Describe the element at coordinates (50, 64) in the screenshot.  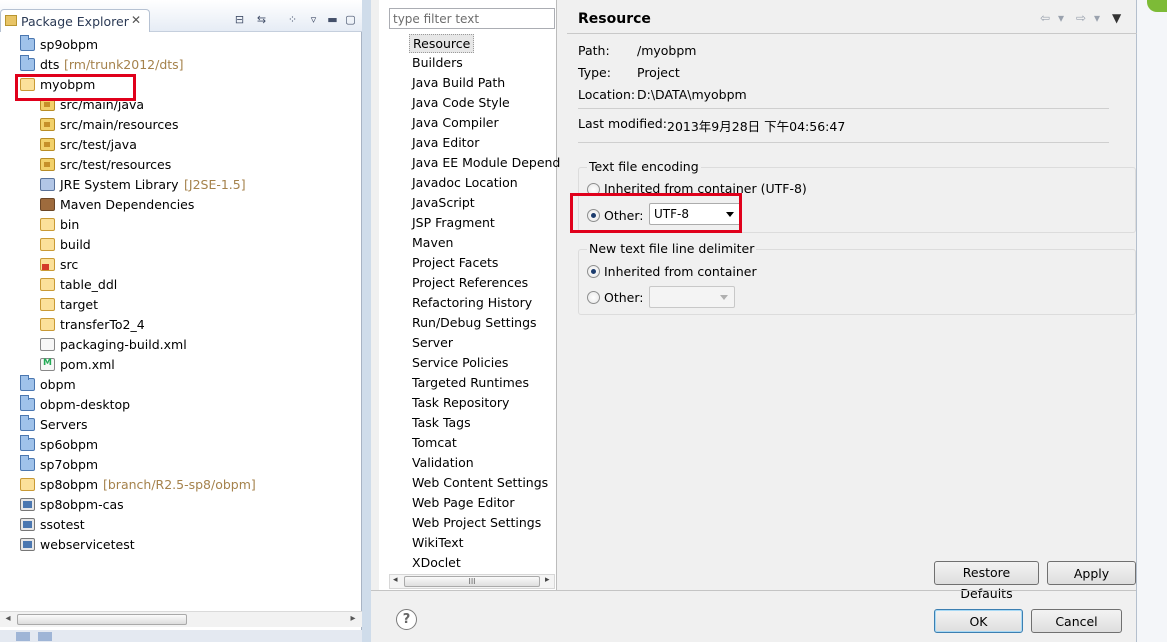
I see `tree-item-label: dts` at that location.